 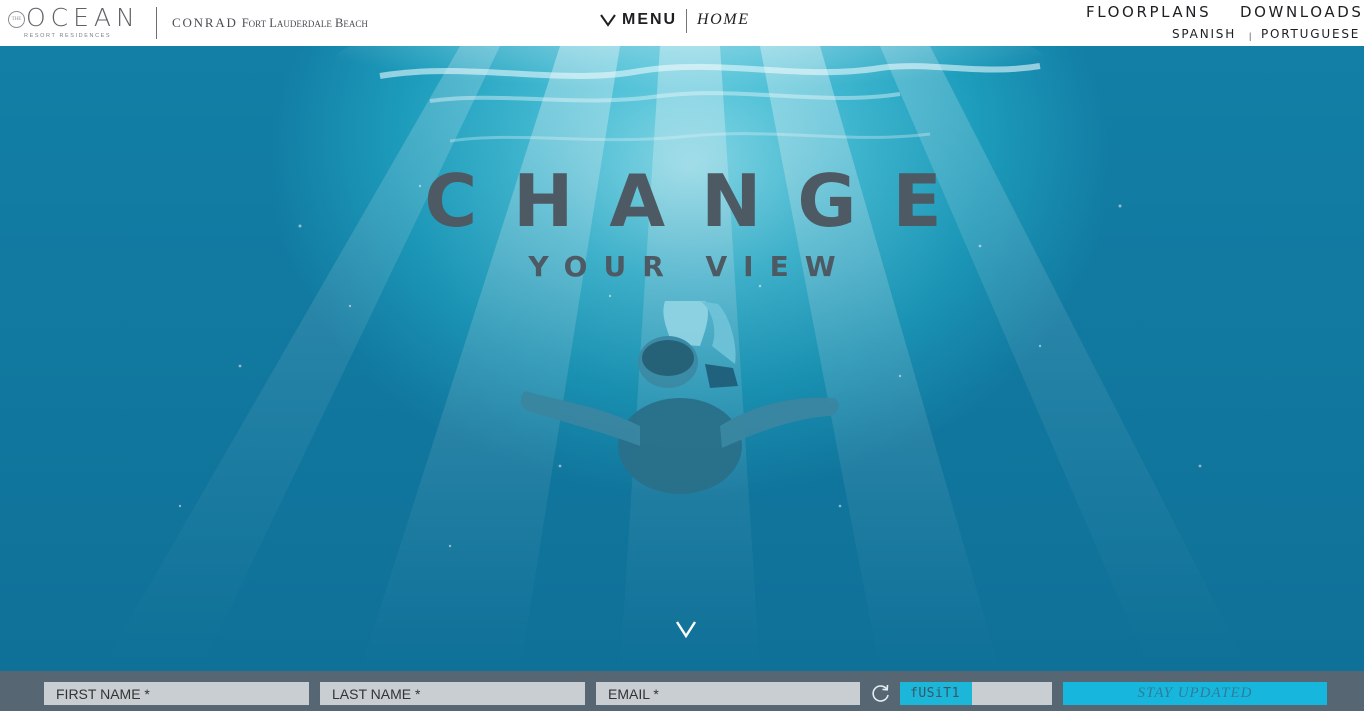 What do you see at coordinates (1195, 693) in the screenshot?
I see `stay-updated-button: STAY UPDATED` at bounding box center [1195, 693].